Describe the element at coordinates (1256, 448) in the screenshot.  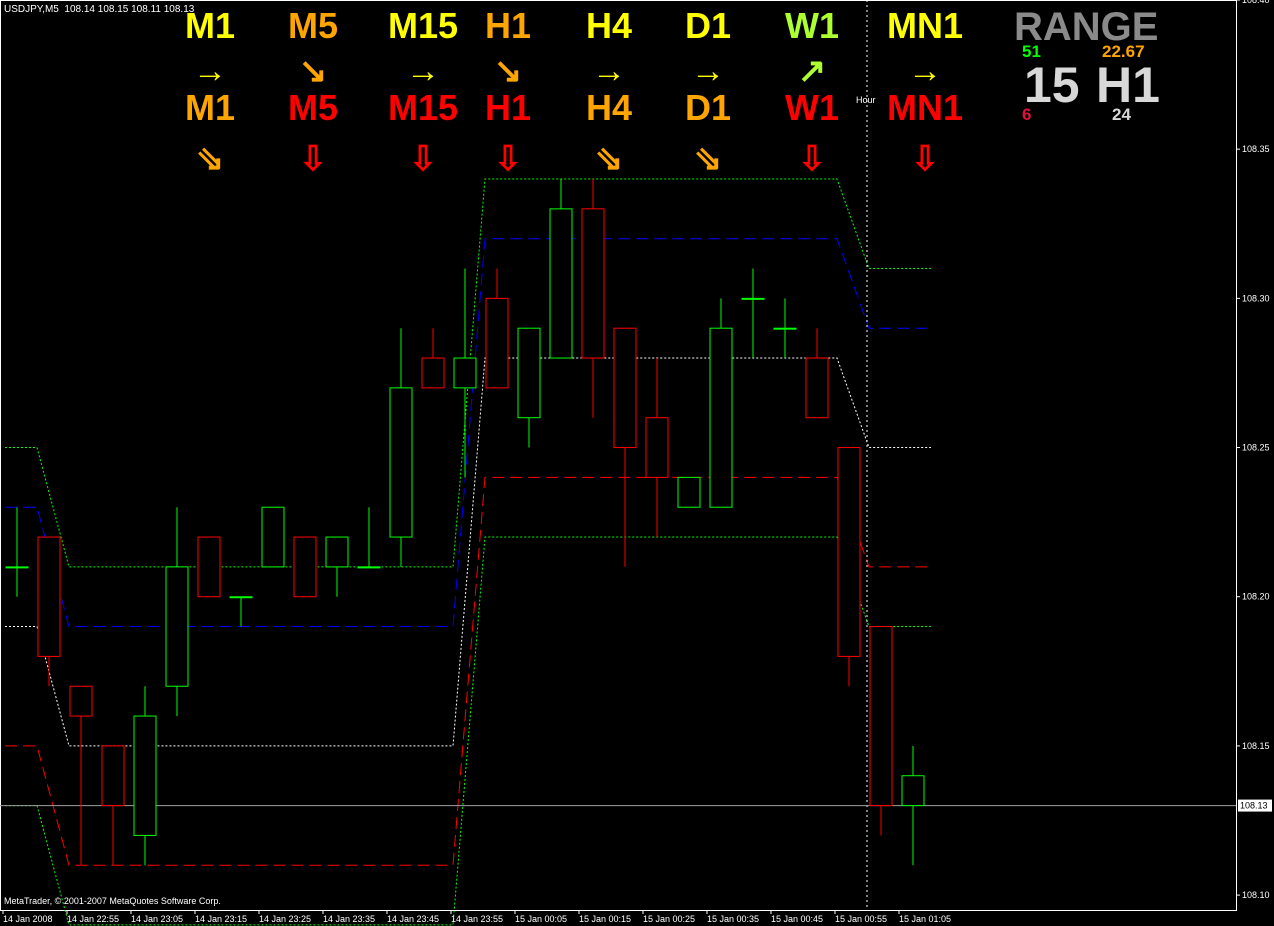
I see `y-tick-label: 108.25` at that location.